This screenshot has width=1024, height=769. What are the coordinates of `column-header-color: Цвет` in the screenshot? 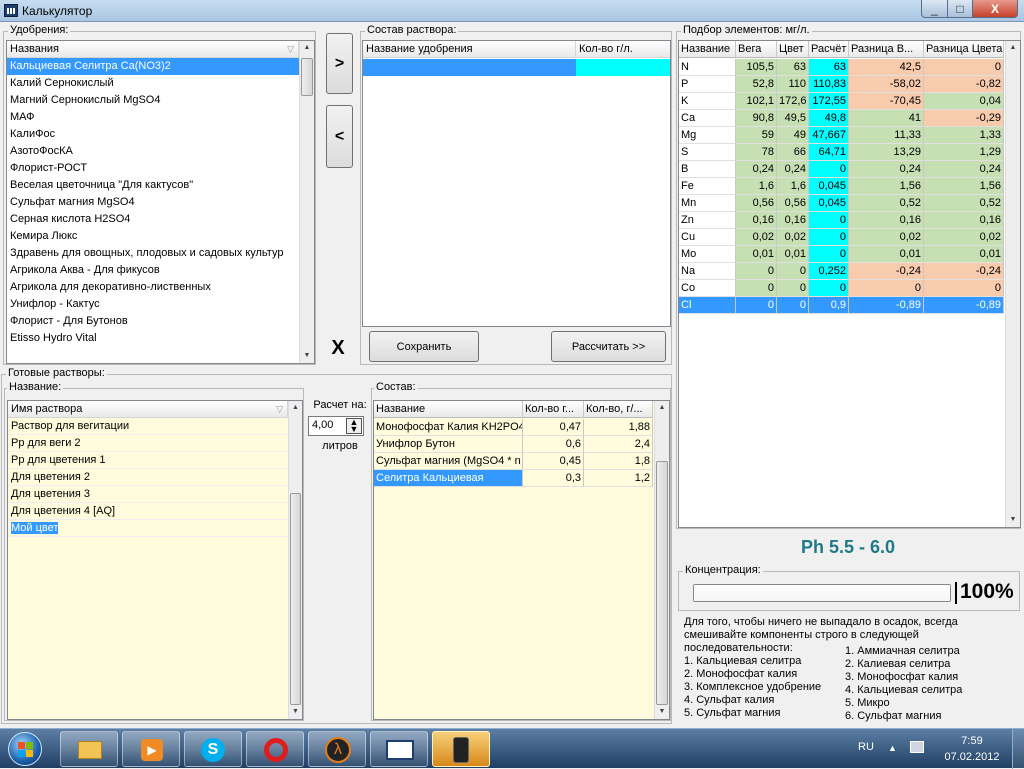 It's located at (793, 49).